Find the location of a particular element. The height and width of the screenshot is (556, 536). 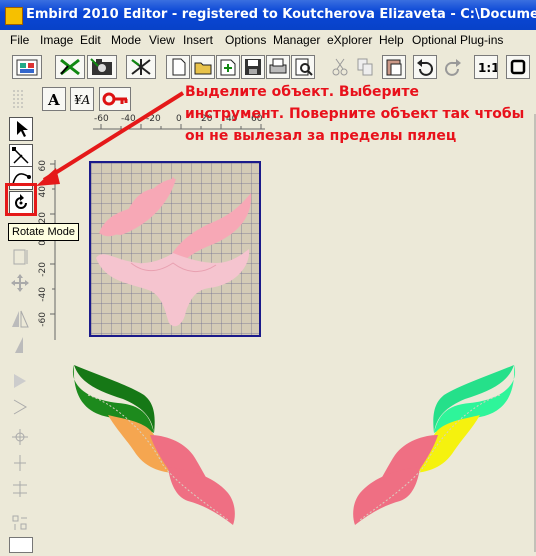

ruler-h-label: -60 is located at coordinates (101, 119).